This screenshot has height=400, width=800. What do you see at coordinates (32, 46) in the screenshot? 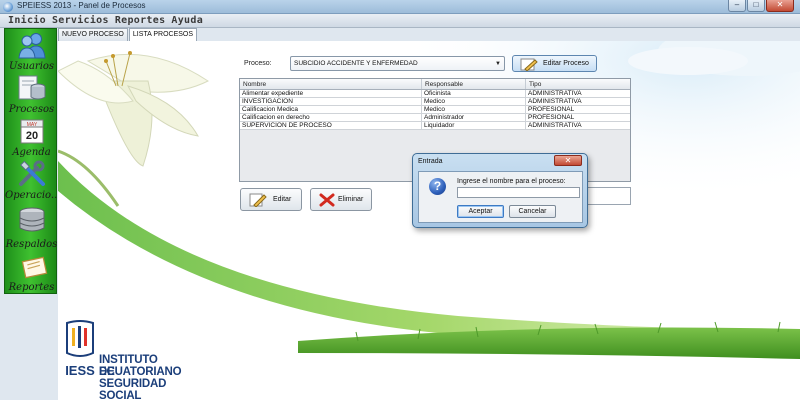
I see `users-icon` at bounding box center [32, 46].